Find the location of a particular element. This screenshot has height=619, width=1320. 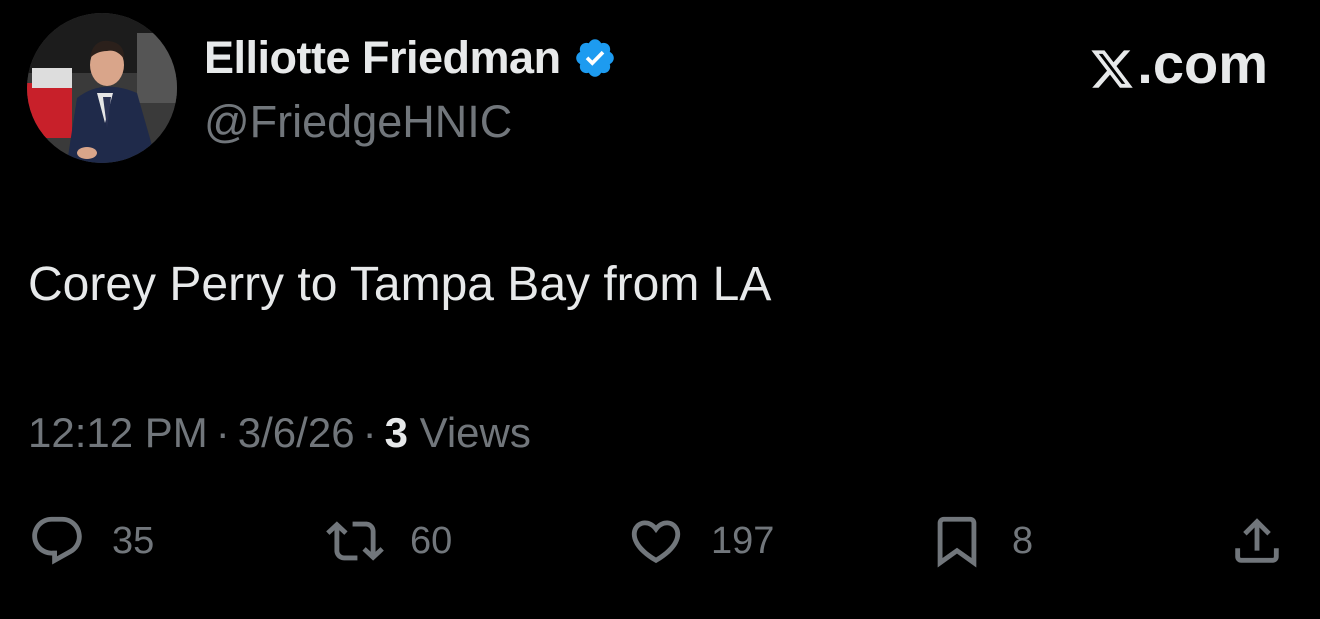

share-button is located at coordinates (1257, 541).